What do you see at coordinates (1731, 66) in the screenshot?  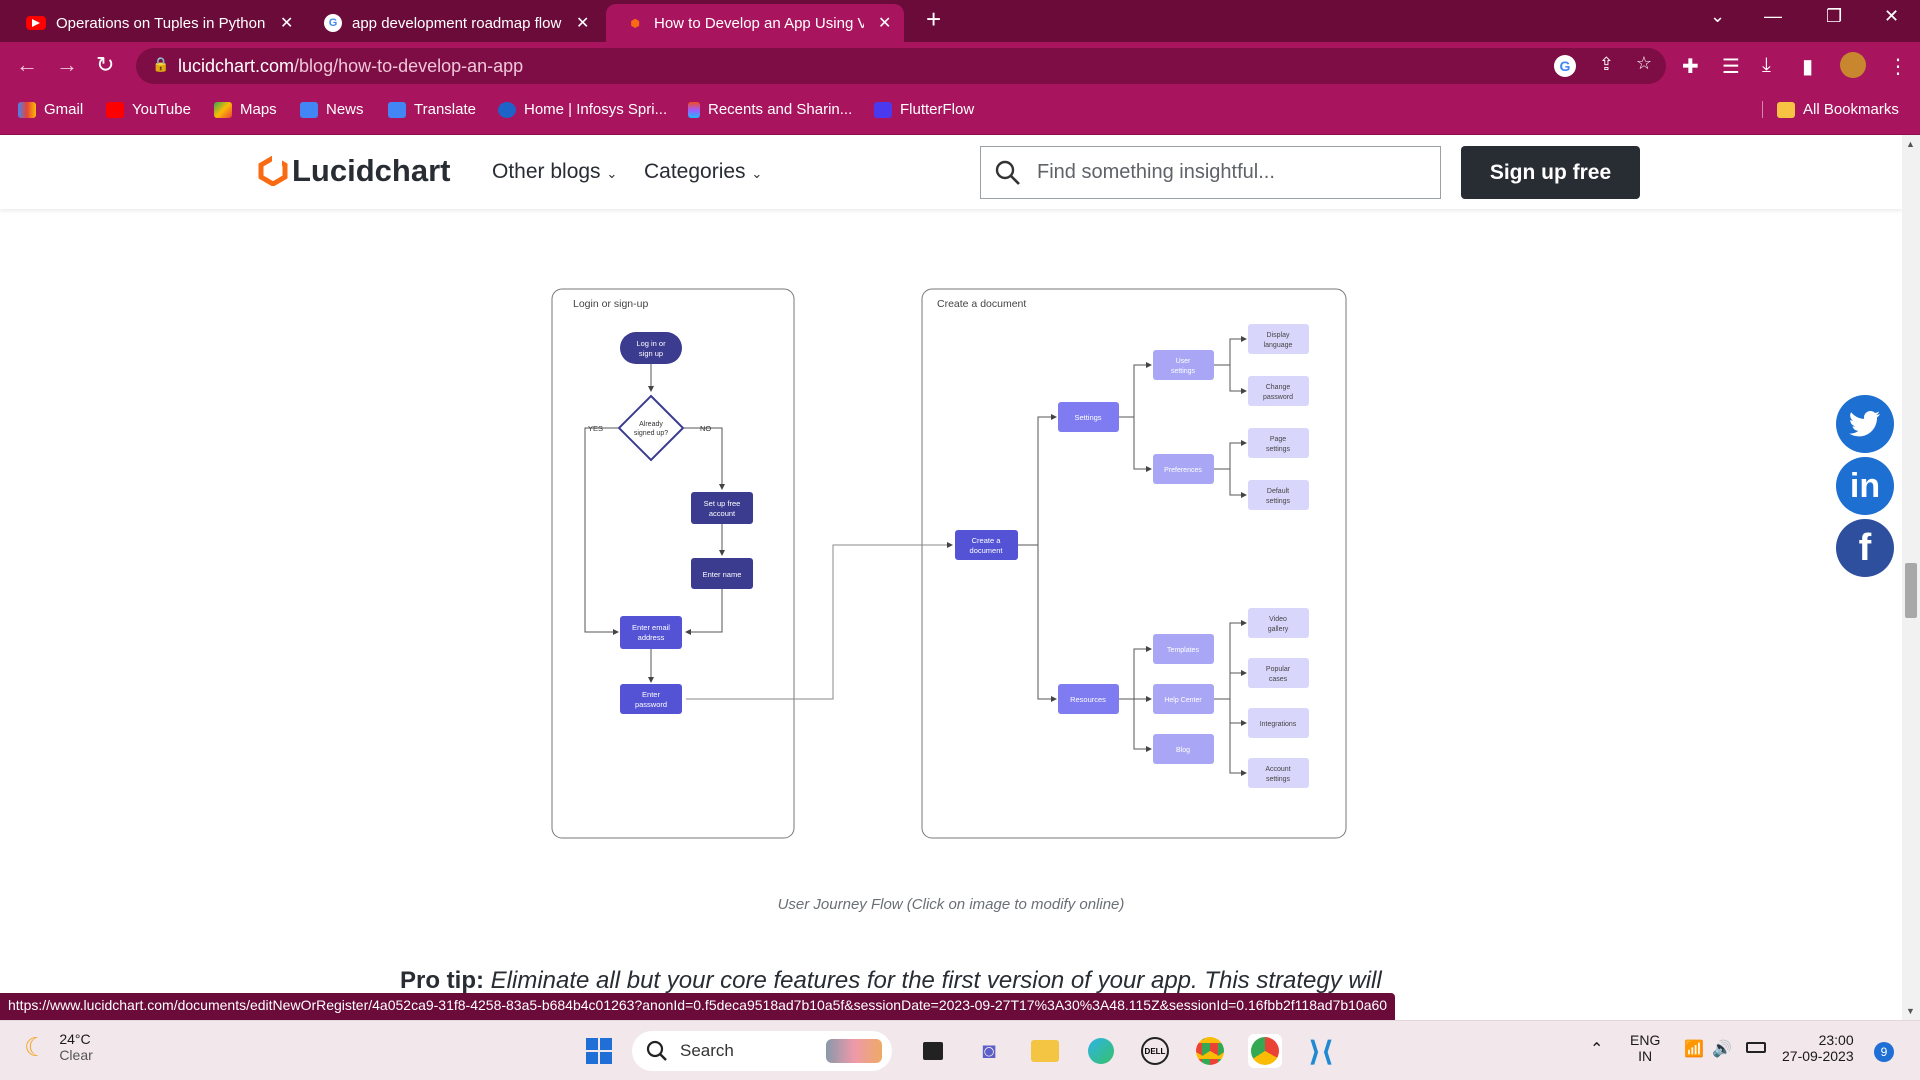 I see `media-icon: ☰` at bounding box center [1731, 66].